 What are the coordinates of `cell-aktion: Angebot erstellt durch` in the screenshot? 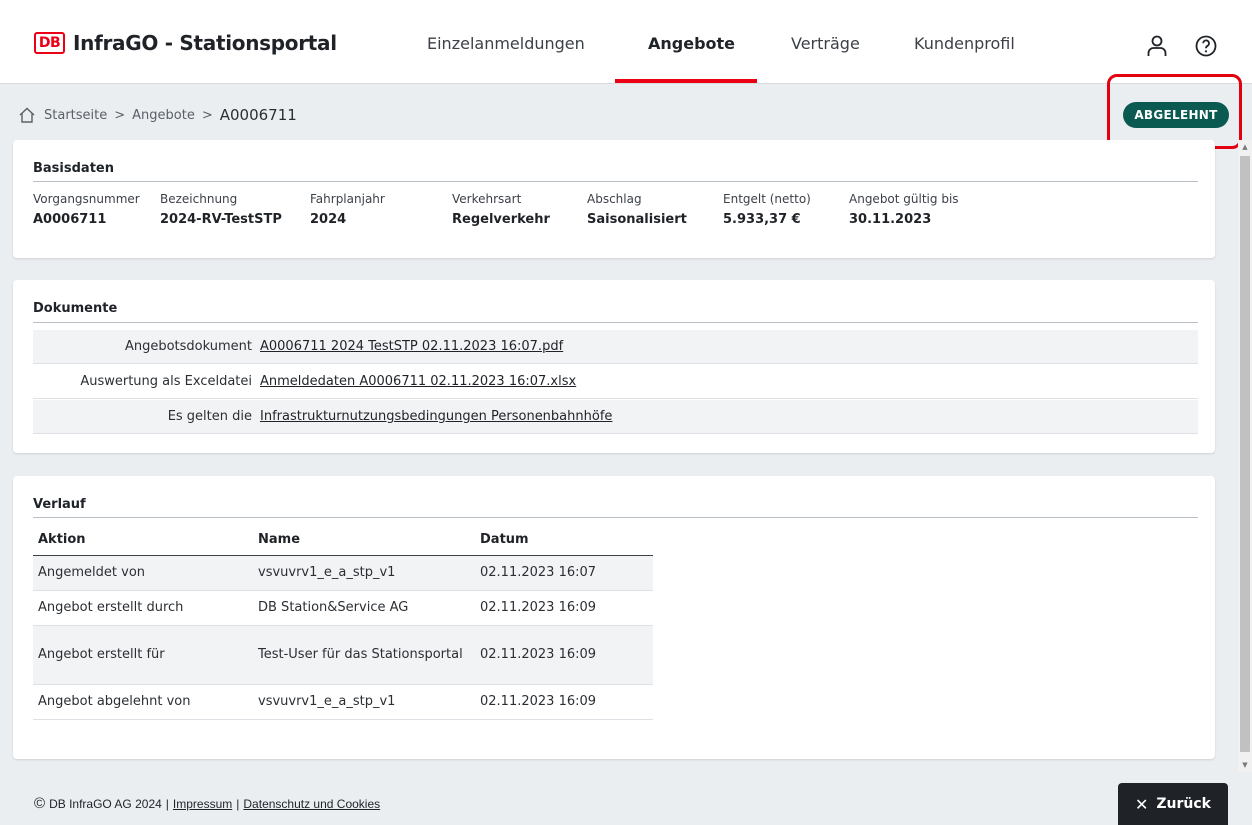 It's located at (143, 608).